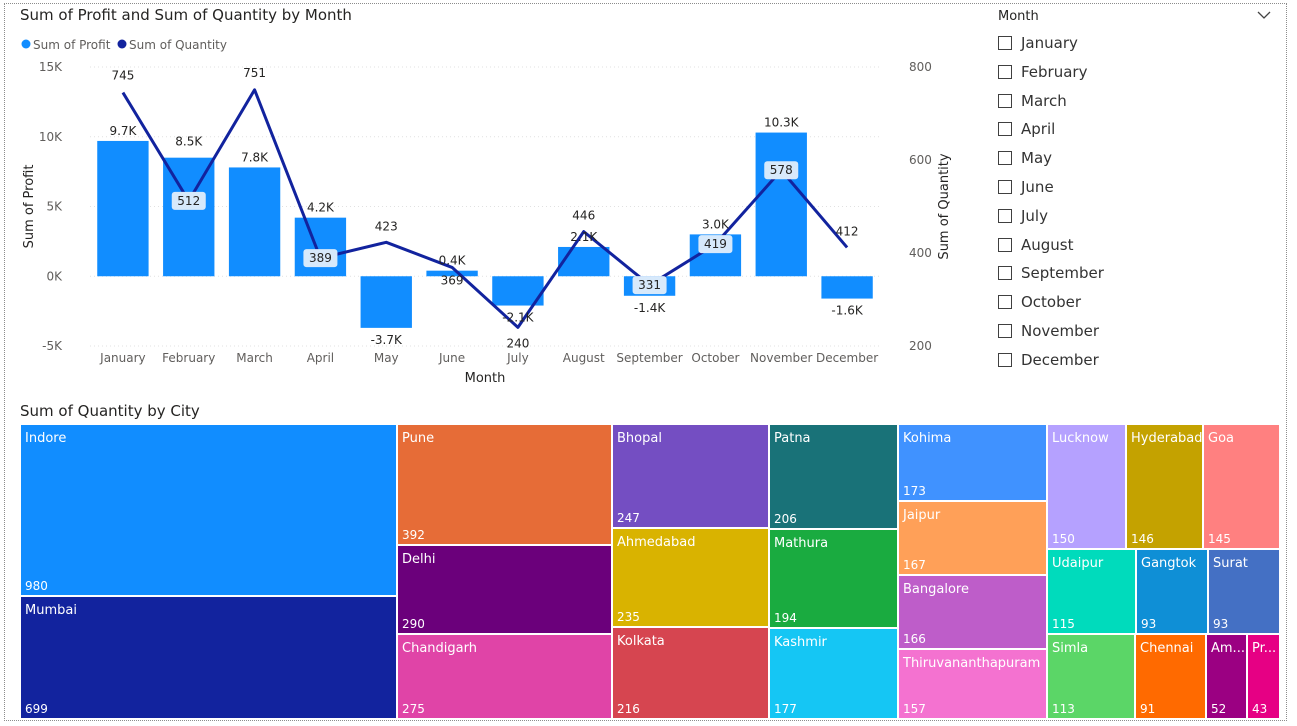 The height and width of the screenshot is (726, 1297). What do you see at coordinates (36, 586) in the screenshot?
I see `treemap-value-label: 980` at bounding box center [36, 586].